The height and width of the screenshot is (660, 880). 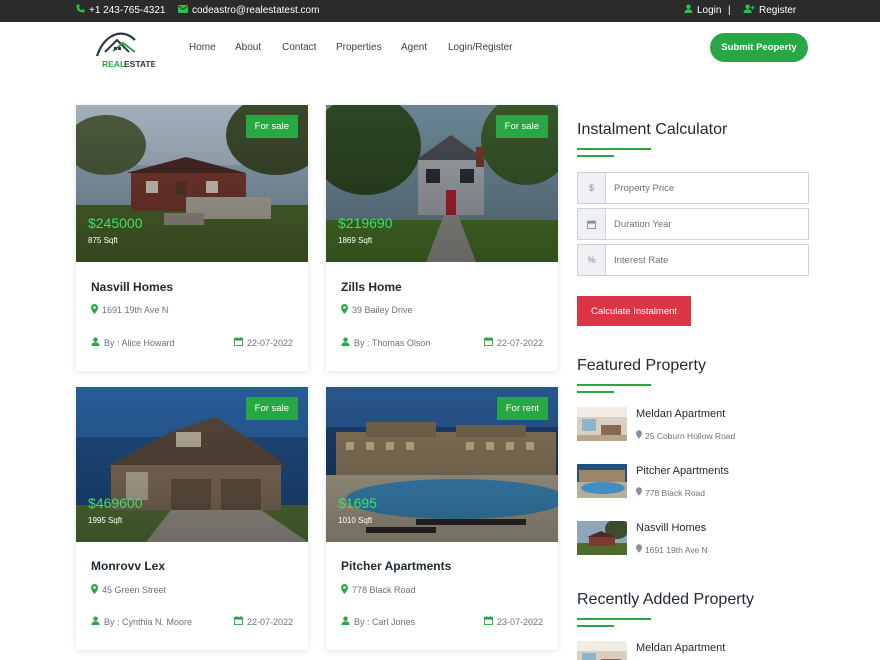 What do you see at coordinates (690, 435) in the screenshot?
I see `featured-address-text: 25 Coburn Hollow Road` at bounding box center [690, 435].